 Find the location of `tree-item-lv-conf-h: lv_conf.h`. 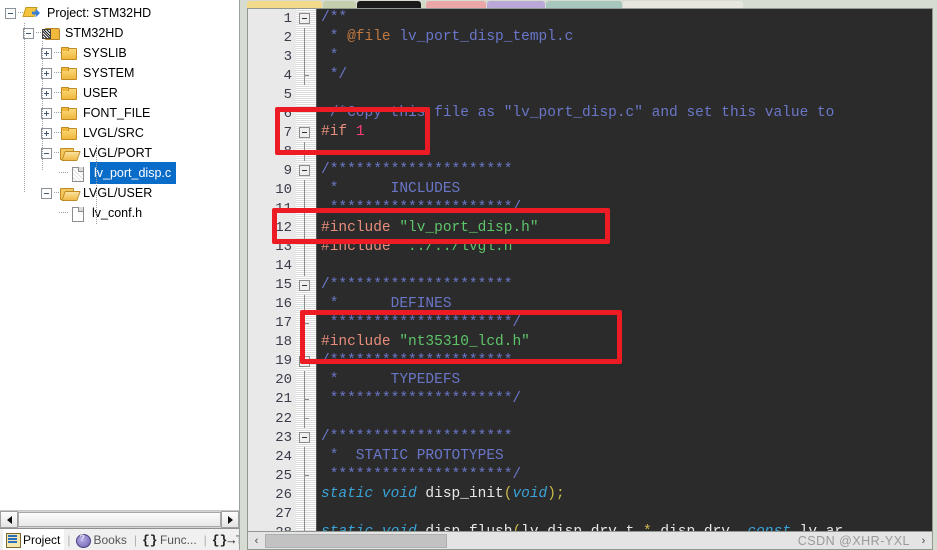

tree-item-lv-conf-h: lv_conf.h is located at coordinates (122, 213).